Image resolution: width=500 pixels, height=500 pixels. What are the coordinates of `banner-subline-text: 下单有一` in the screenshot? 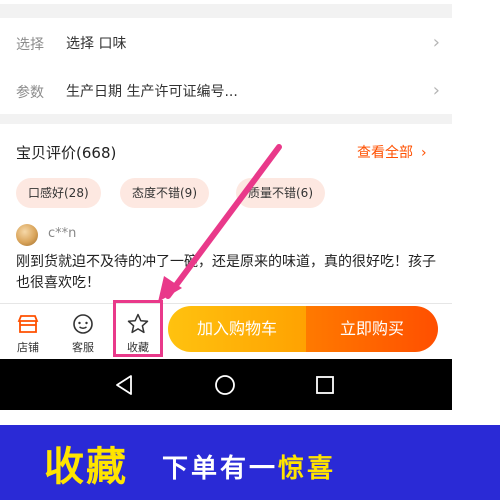 It's located at (220, 469).